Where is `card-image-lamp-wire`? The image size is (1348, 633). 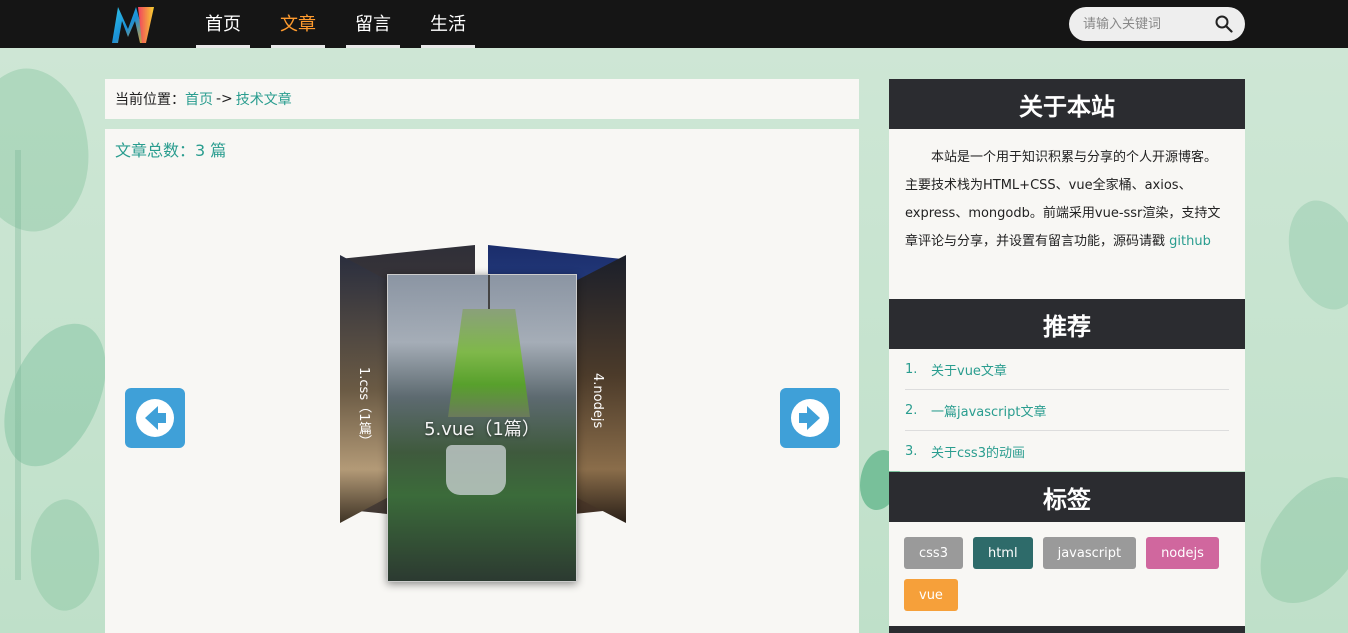 card-image-lamp-wire is located at coordinates (489, 293).